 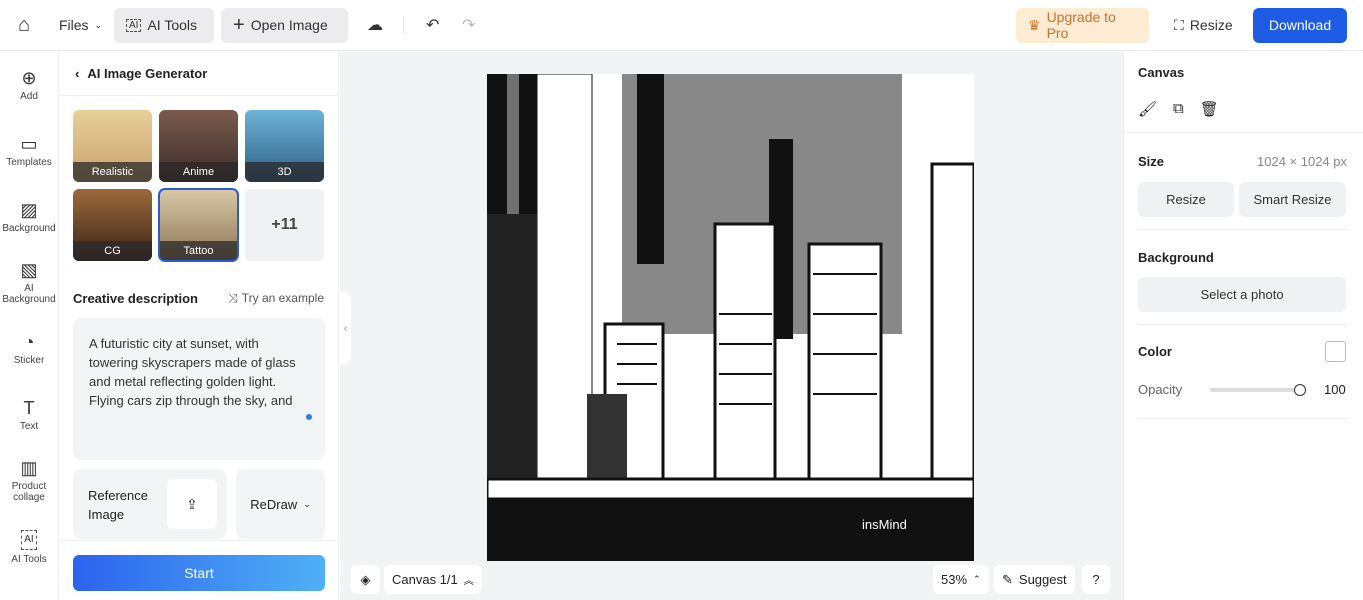 I want to click on more-styles-label: +11, so click(x=284, y=224).